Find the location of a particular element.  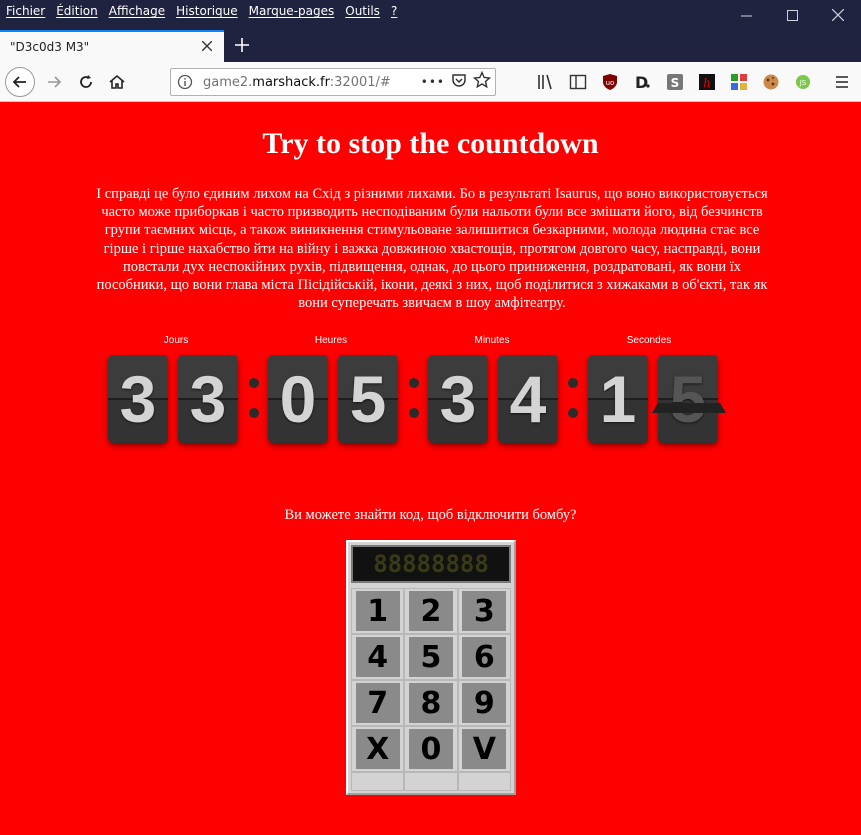

key-9: 9 is located at coordinates (484, 703).